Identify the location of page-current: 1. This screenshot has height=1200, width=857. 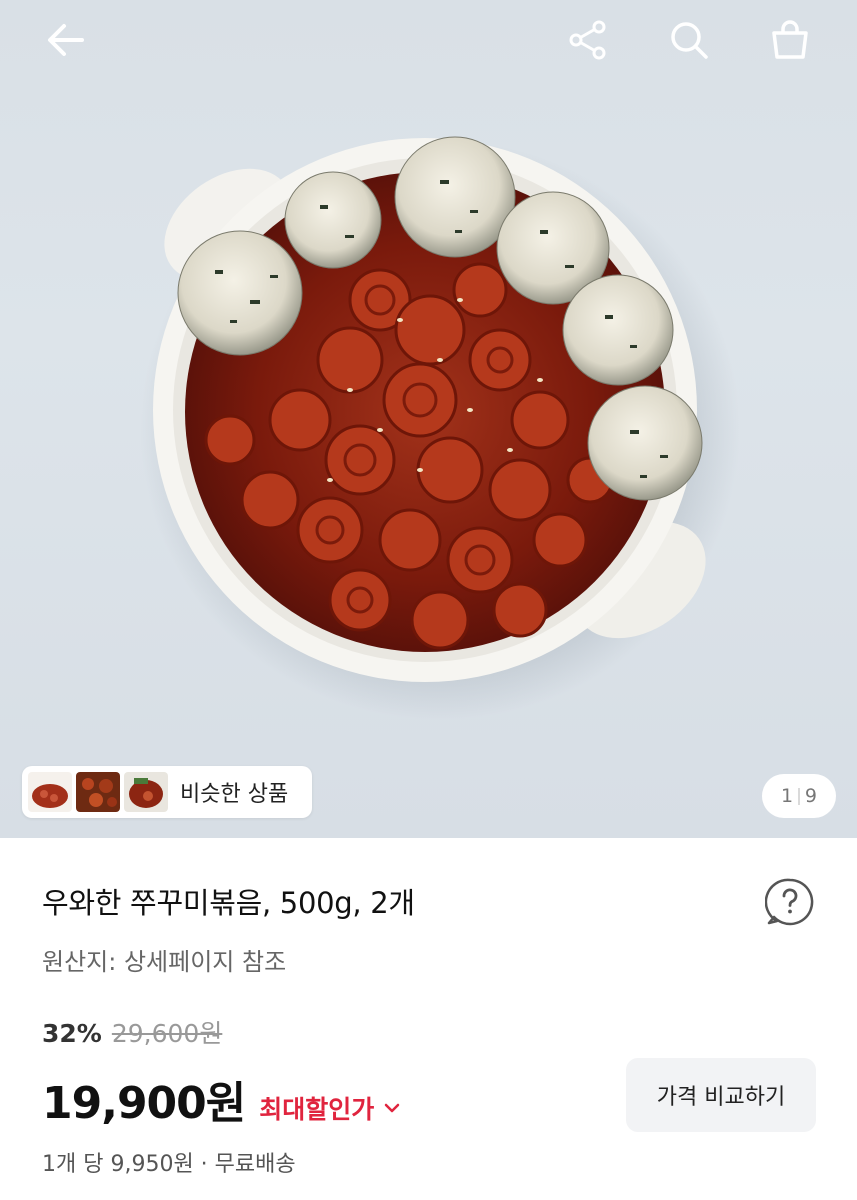
(787, 796).